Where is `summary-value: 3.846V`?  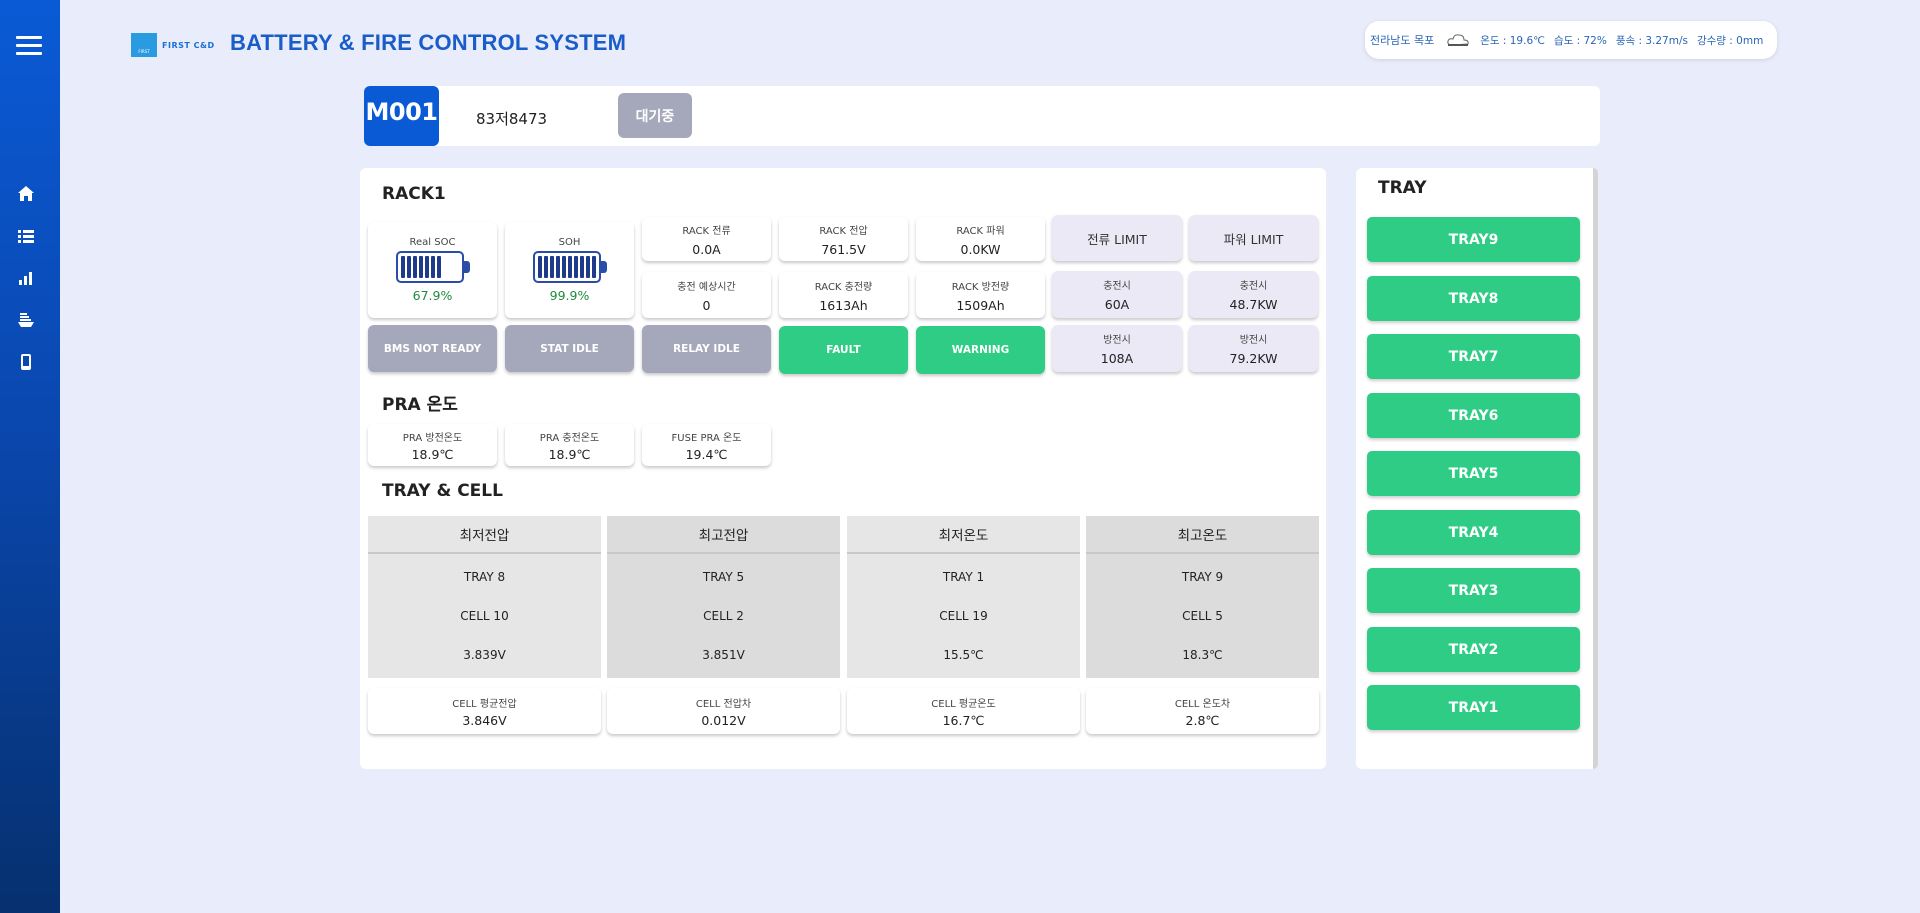 summary-value: 3.846V is located at coordinates (484, 720).